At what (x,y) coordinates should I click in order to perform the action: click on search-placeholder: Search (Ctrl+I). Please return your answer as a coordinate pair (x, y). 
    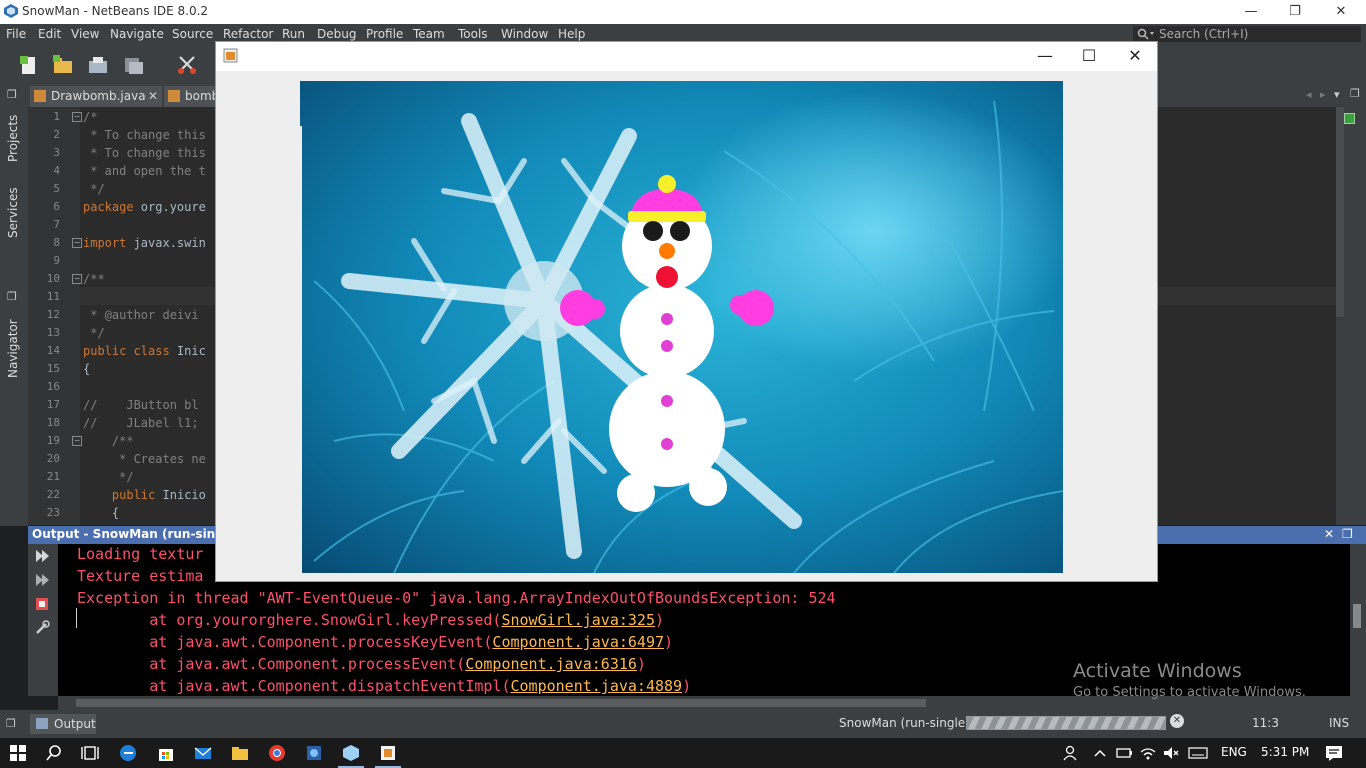
    Looking at the image, I should click on (1204, 34).